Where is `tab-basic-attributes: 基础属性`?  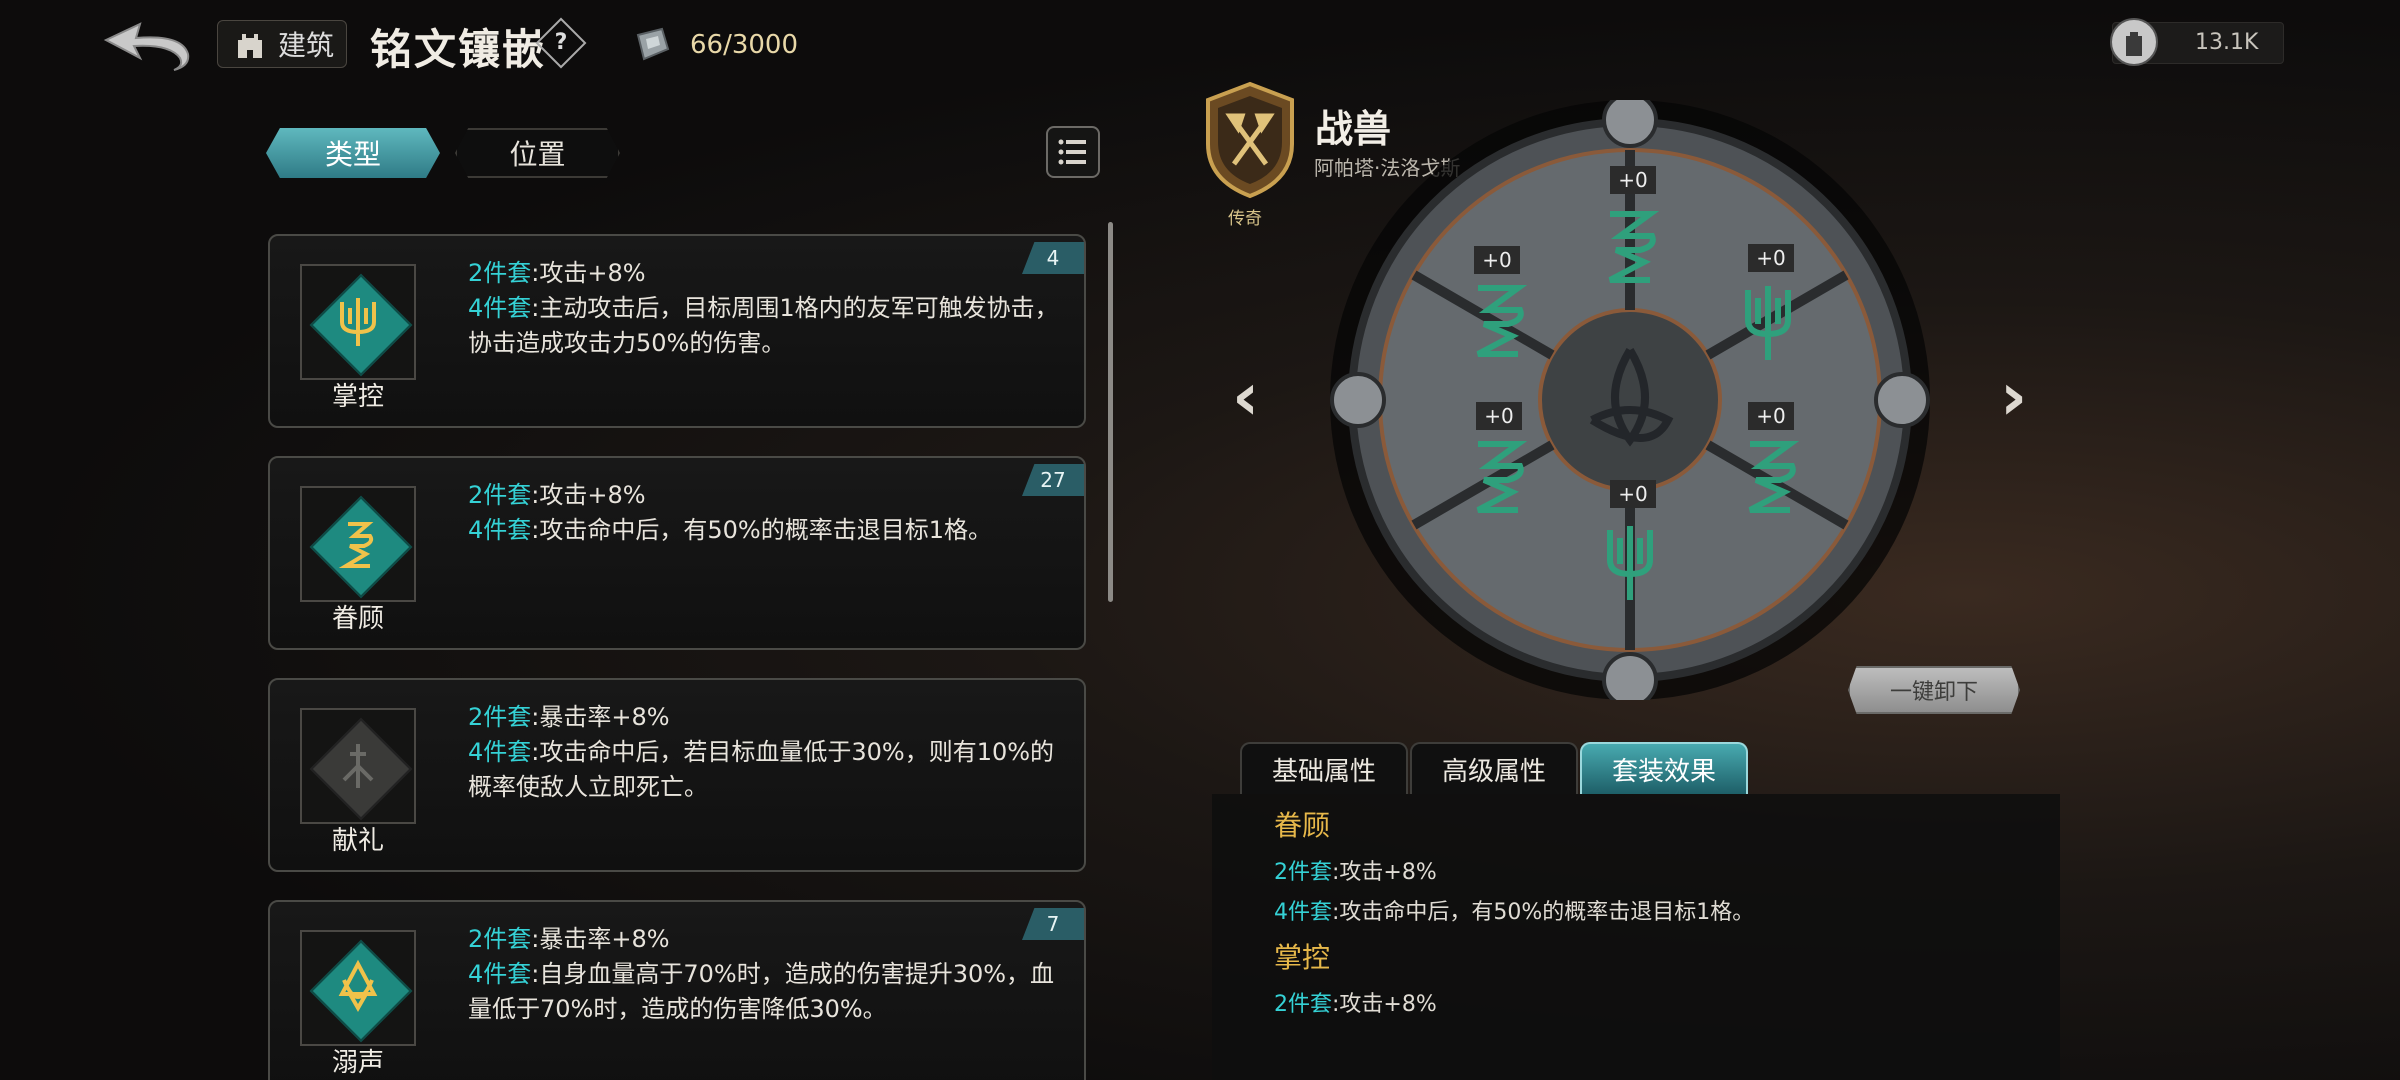
tab-basic-attributes: 基础属性 is located at coordinates (1324, 768).